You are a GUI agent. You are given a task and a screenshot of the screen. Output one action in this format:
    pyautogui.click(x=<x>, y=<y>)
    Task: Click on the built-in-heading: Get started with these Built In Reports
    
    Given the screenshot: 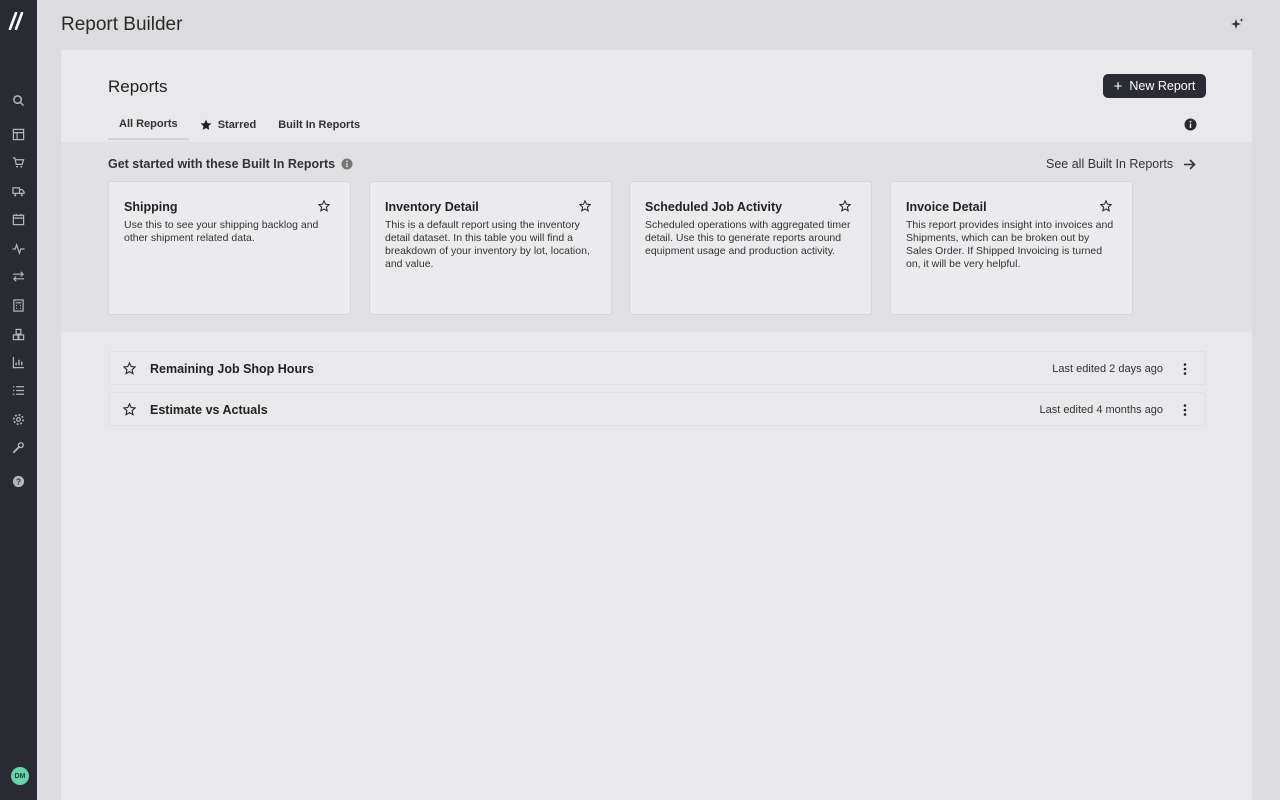 What is the action you would take?
    pyautogui.click(x=230, y=164)
    